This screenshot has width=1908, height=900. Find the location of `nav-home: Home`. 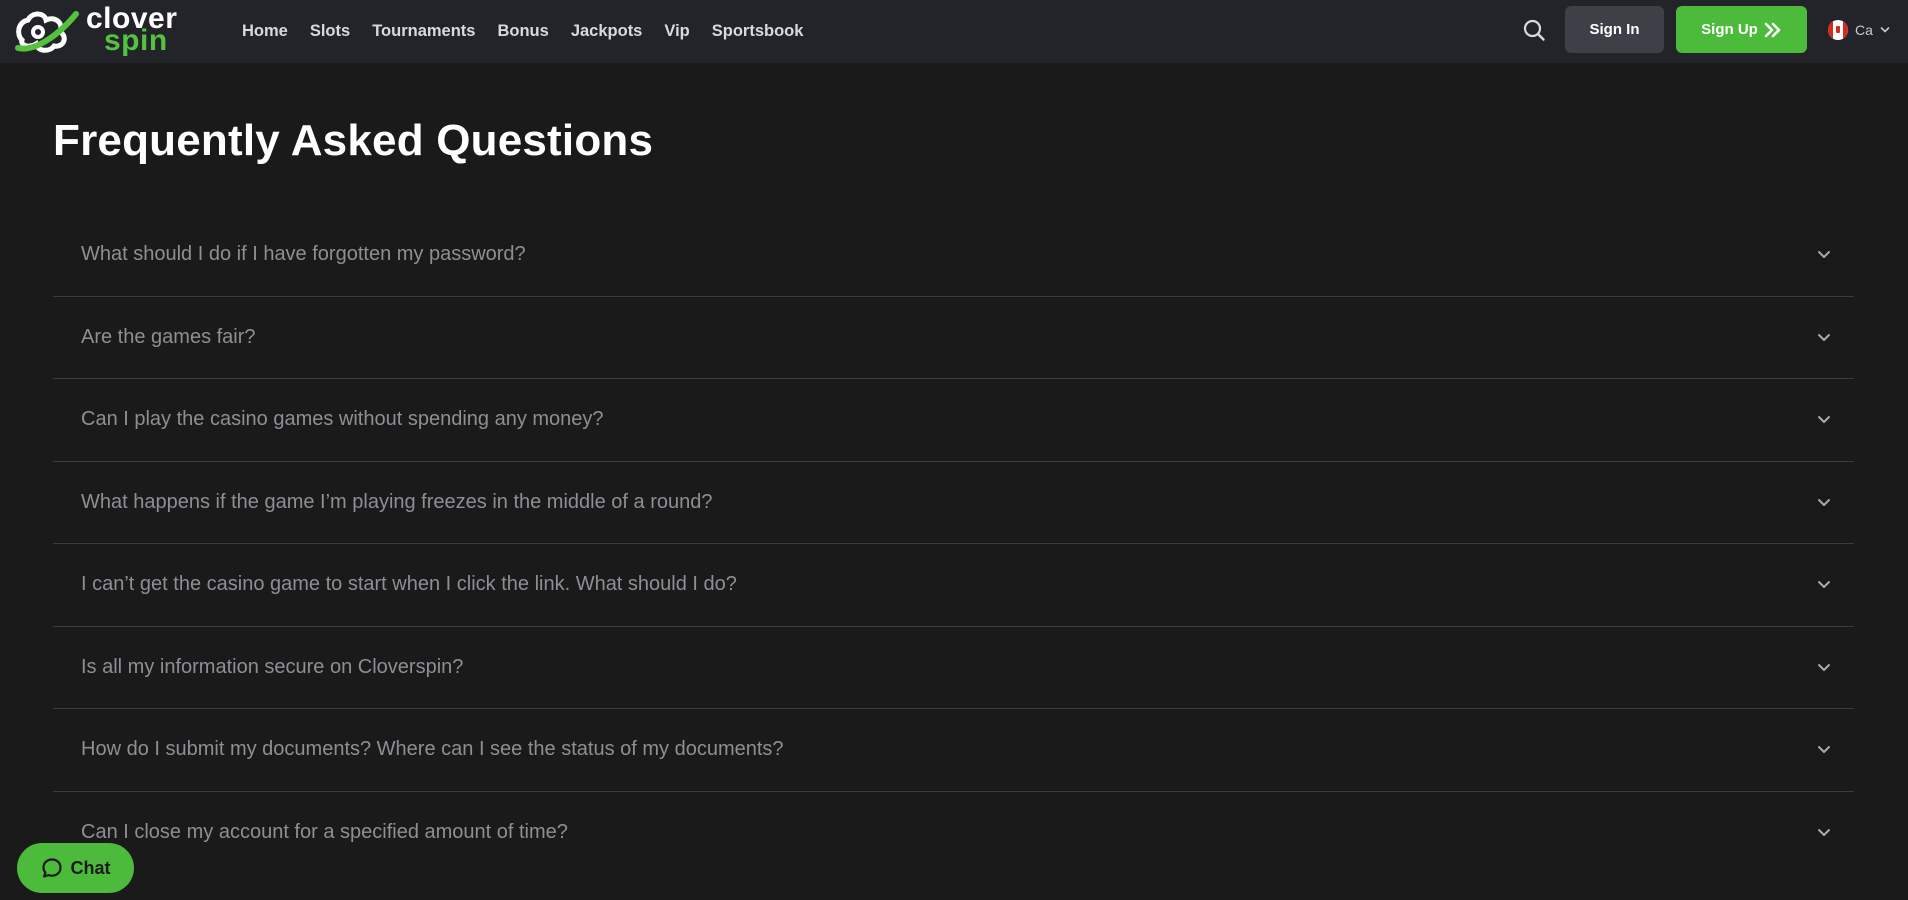

nav-home: Home is located at coordinates (264, 31).